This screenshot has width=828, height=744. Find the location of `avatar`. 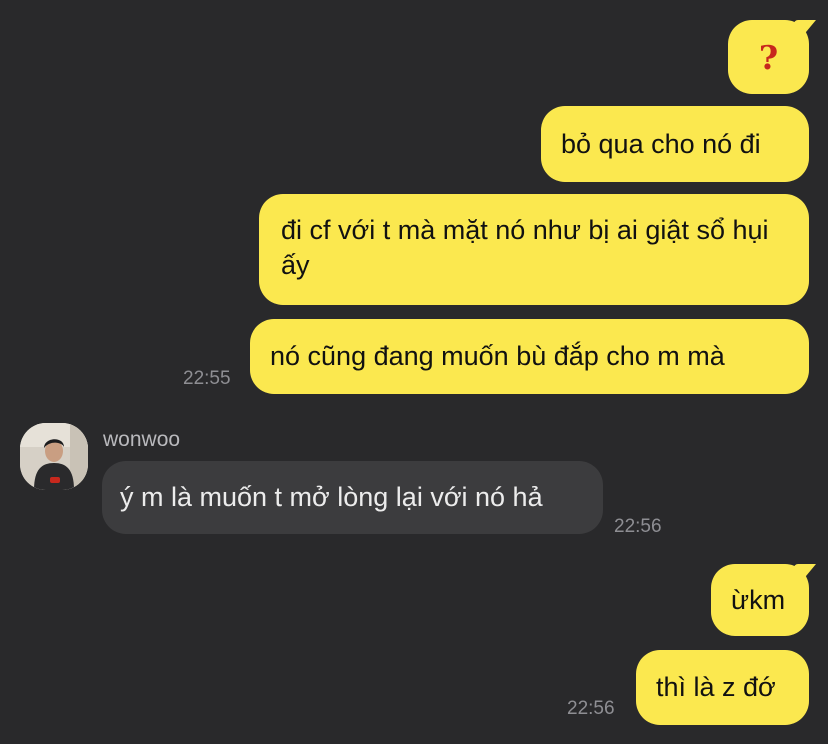

avatar is located at coordinates (54, 456).